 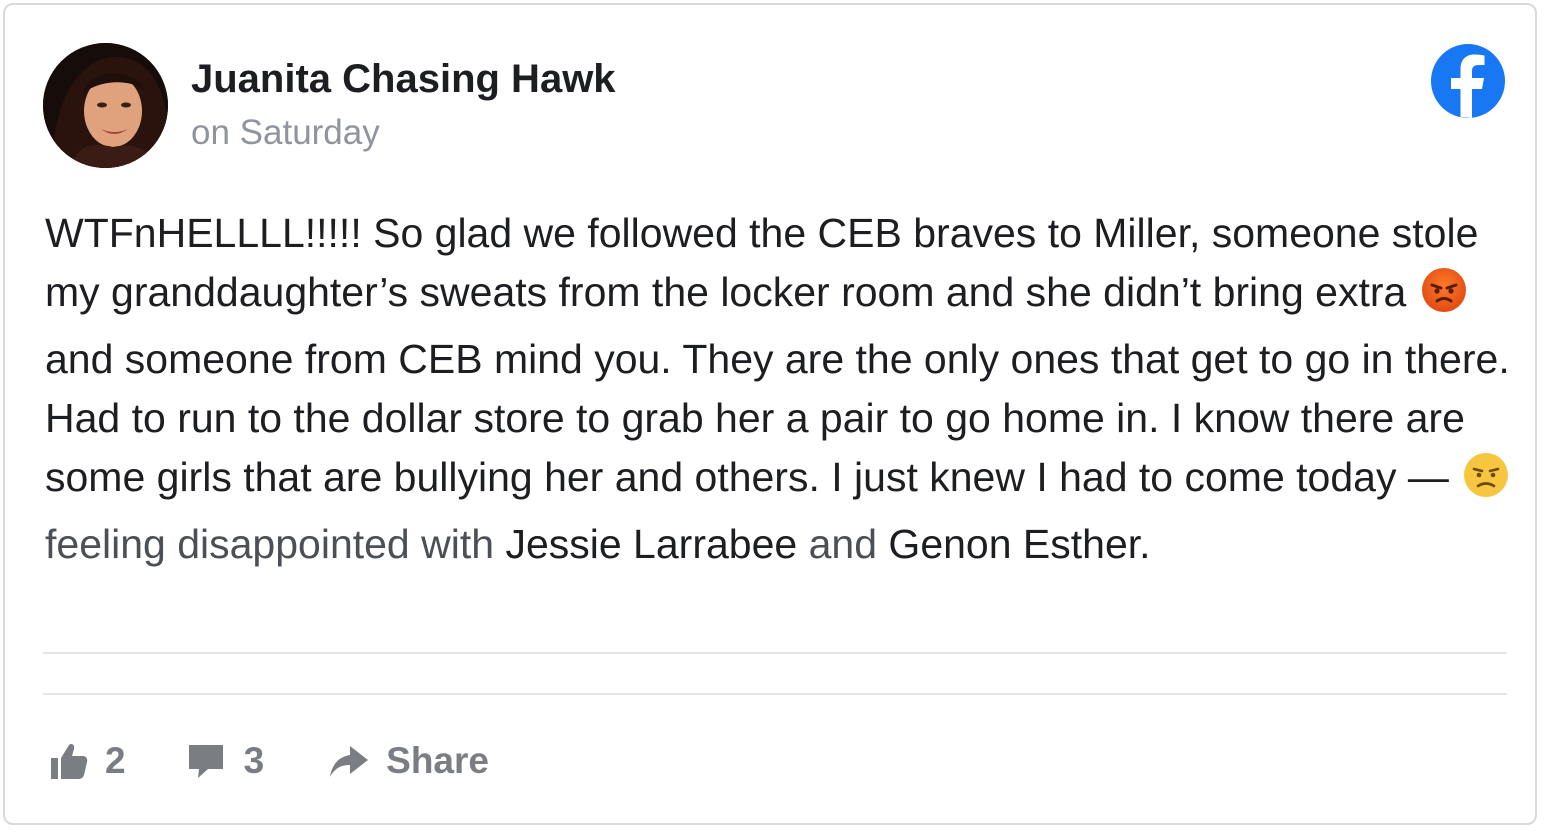 What do you see at coordinates (1443, 290) in the screenshot?
I see `angry-face-graphic` at bounding box center [1443, 290].